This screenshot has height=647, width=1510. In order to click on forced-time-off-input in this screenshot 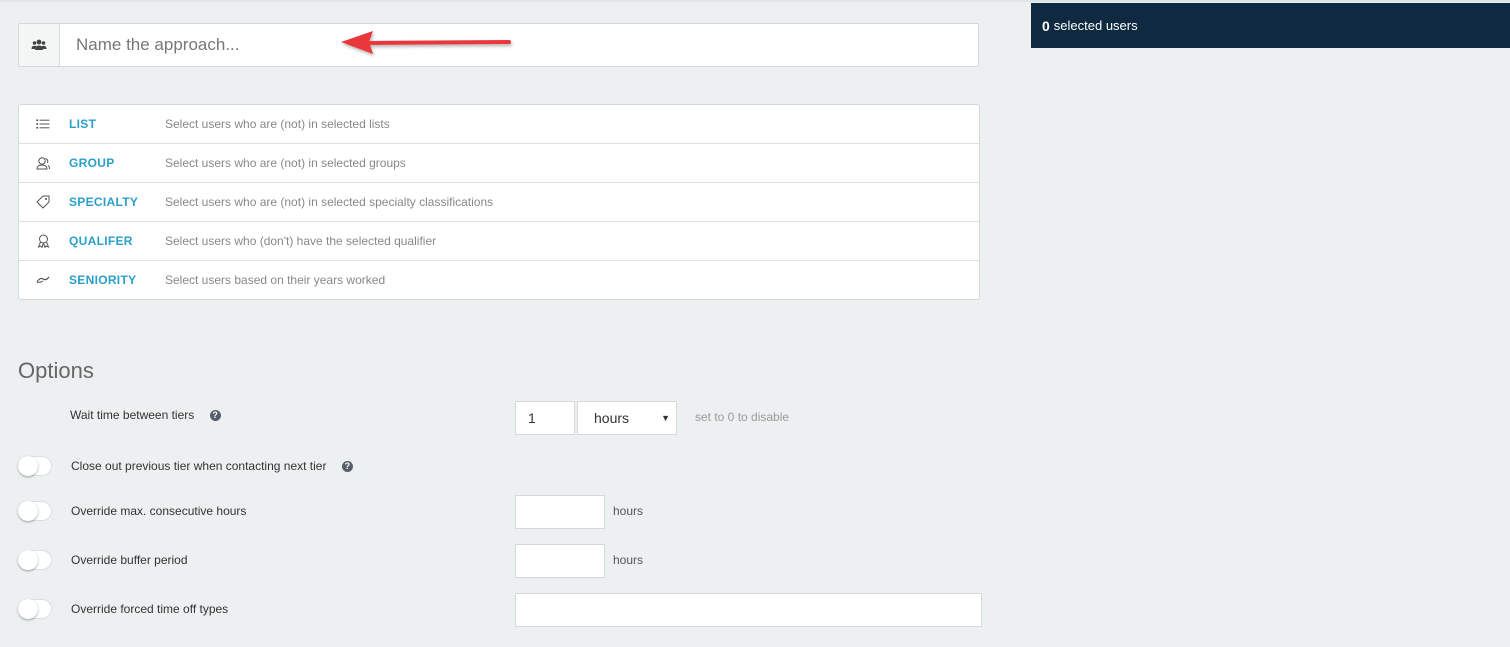, I will do `click(748, 610)`.